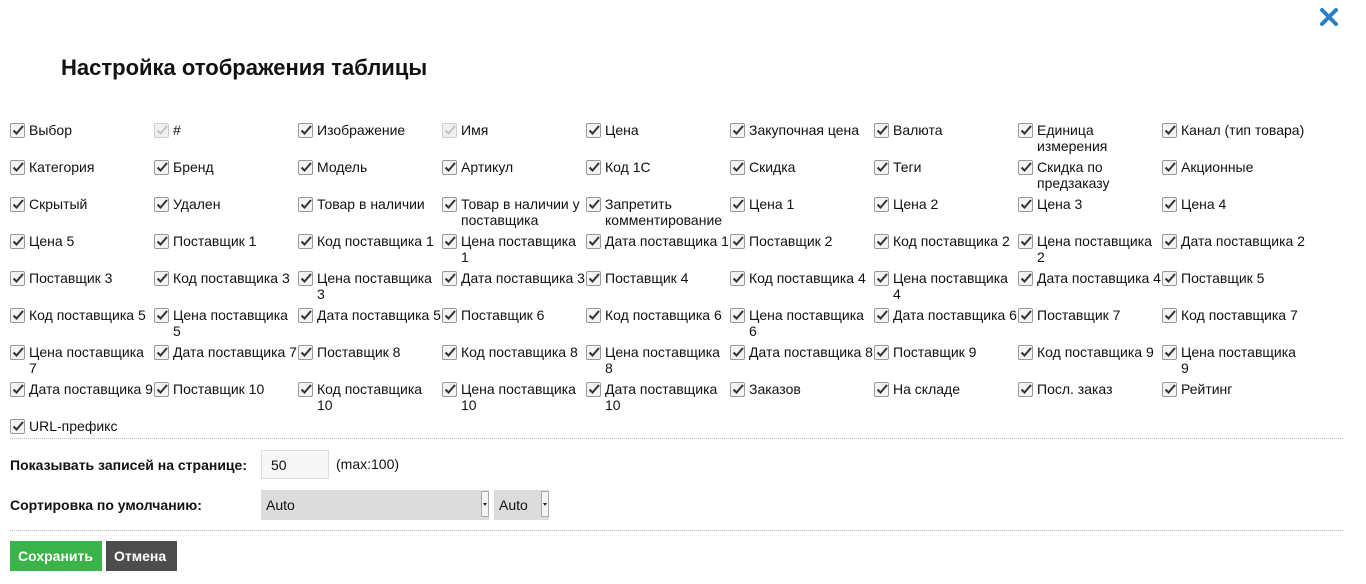  Describe the element at coordinates (226, 288) in the screenshot. I see `column-option: Код поставщика 3` at that location.